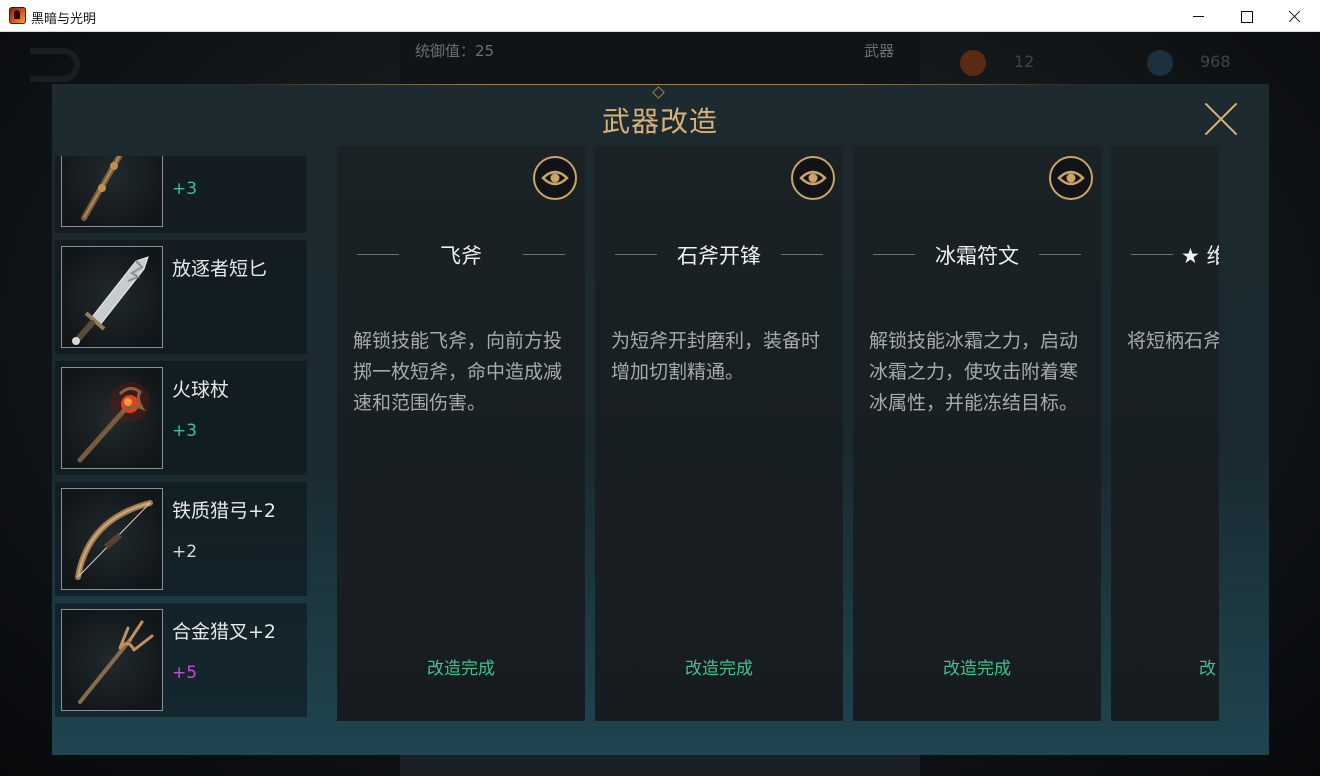 Image resolution: width=1320 pixels, height=776 pixels. Describe the element at coordinates (1152, 254) in the screenshot. I see `title-divider-left` at that location.